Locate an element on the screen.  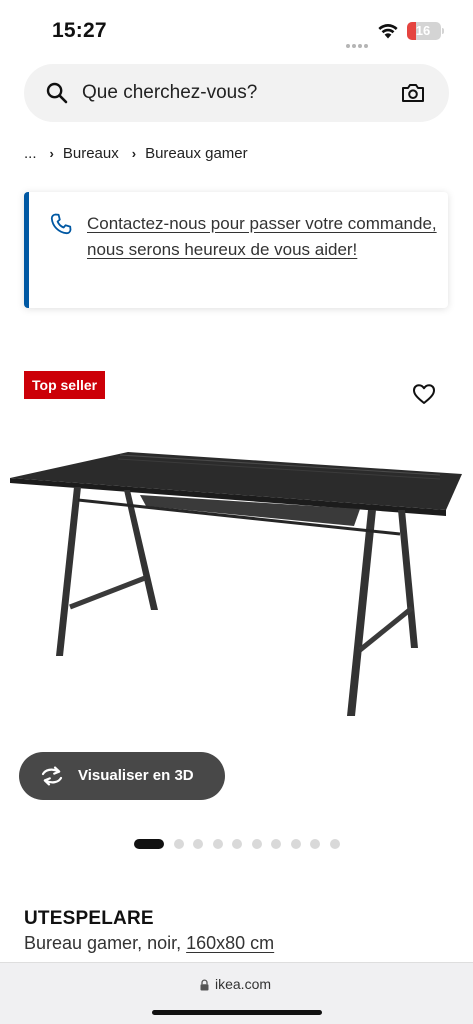
breadcrumb: ... › Bureaux › Bureaux gamer is located at coordinates (136, 153).